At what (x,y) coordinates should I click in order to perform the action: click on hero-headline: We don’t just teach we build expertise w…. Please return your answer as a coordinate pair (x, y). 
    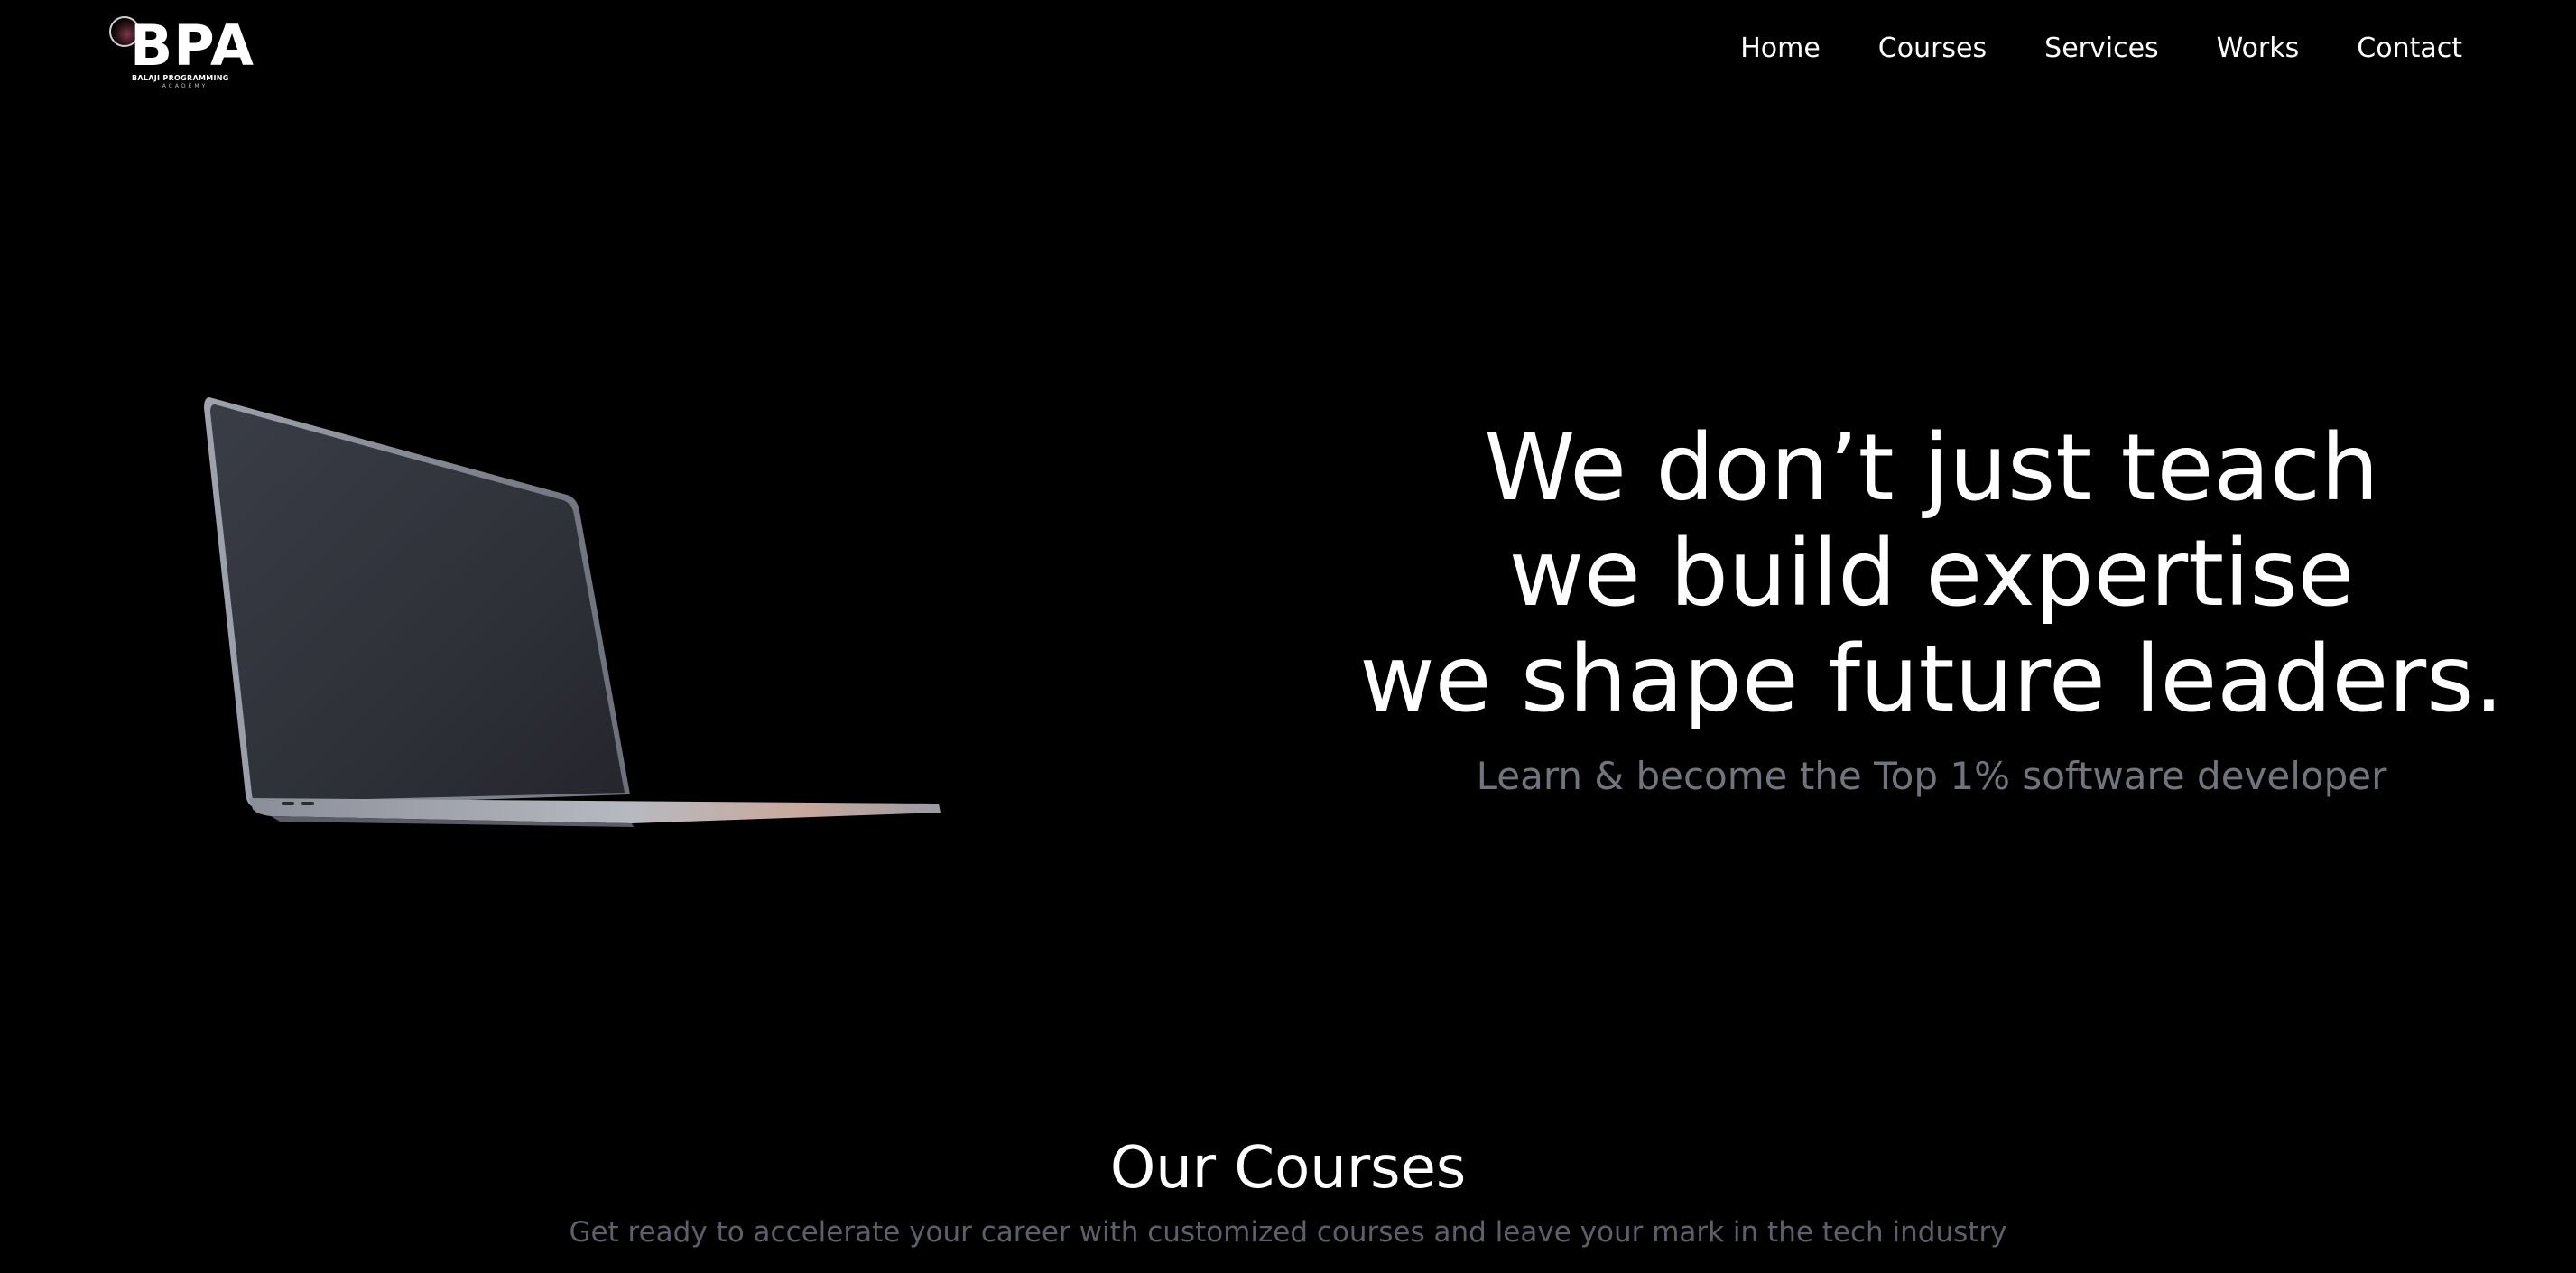
    Looking at the image, I should click on (1931, 573).